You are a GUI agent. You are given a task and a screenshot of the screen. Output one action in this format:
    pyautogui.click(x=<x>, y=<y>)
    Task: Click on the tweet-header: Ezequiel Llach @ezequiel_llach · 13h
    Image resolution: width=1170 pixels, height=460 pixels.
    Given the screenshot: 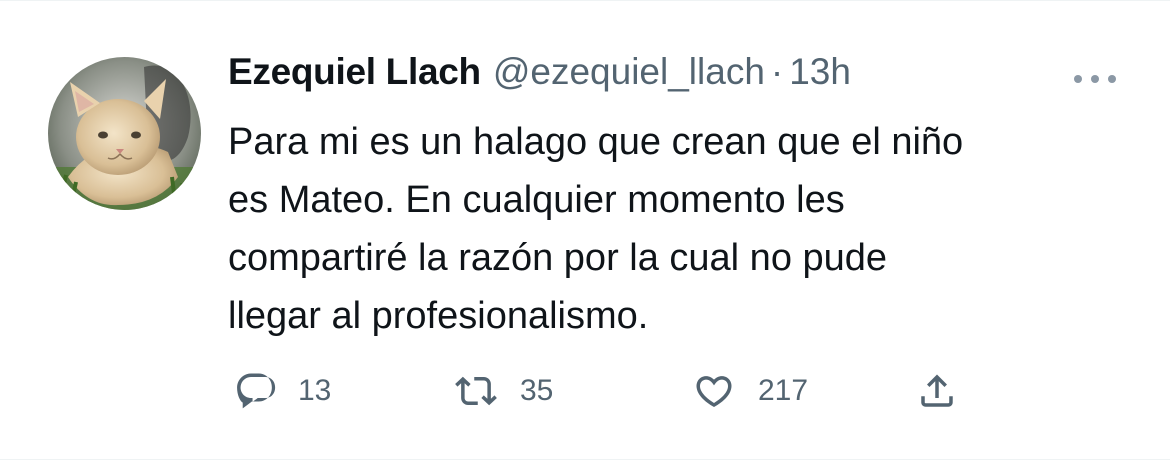 What is the action you would take?
    pyautogui.click(x=668, y=77)
    